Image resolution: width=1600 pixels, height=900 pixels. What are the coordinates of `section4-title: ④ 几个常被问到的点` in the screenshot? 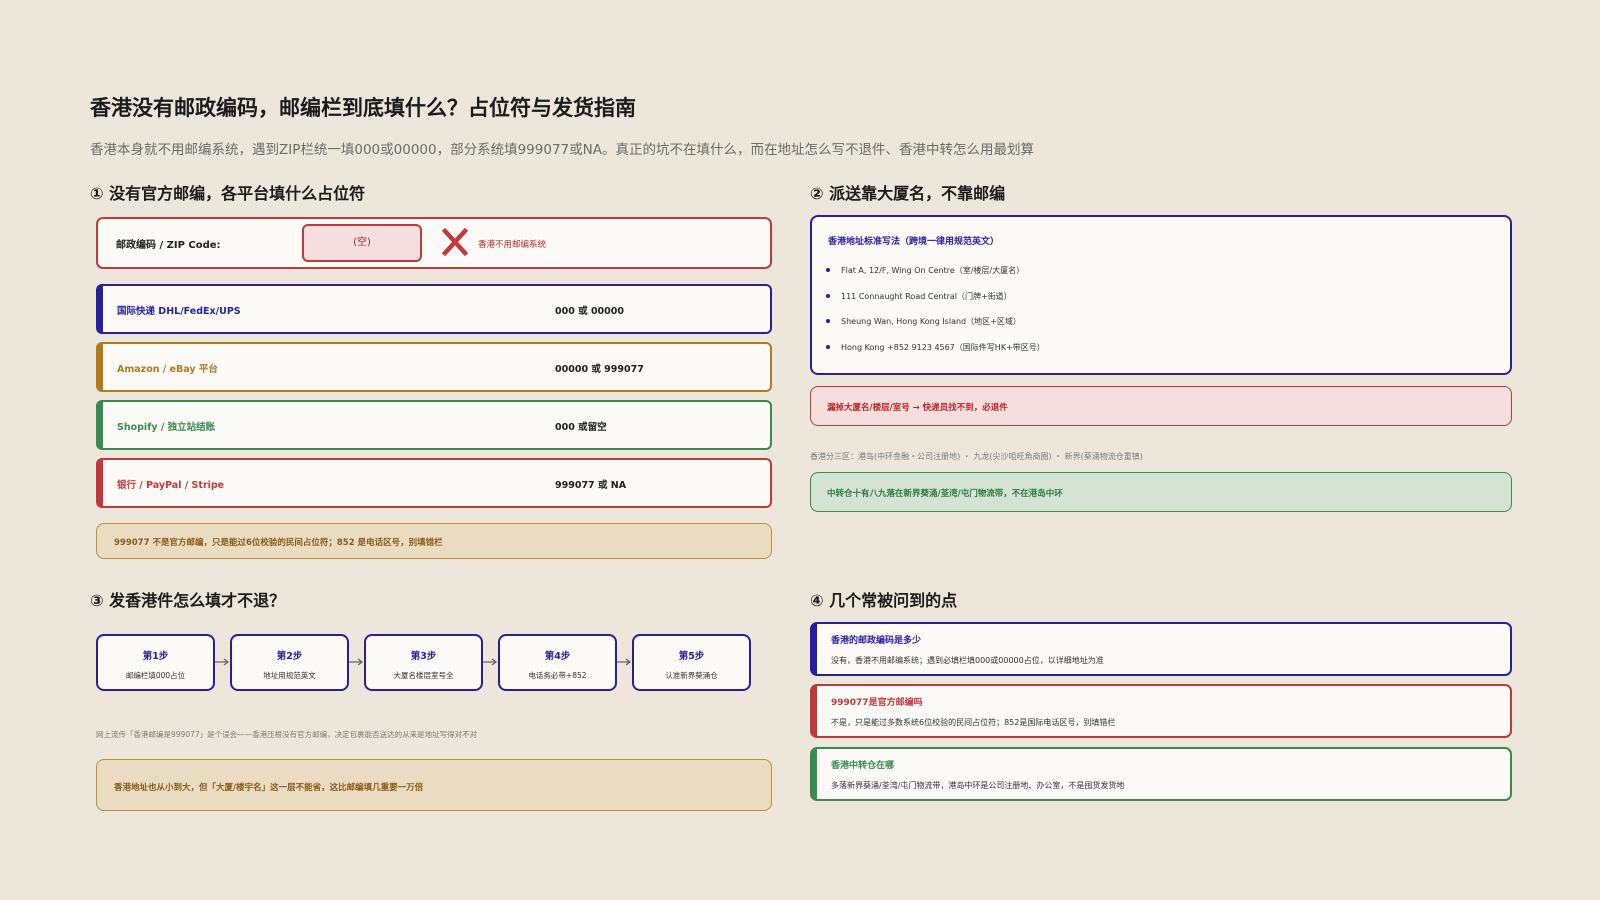 It's located at (884, 600).